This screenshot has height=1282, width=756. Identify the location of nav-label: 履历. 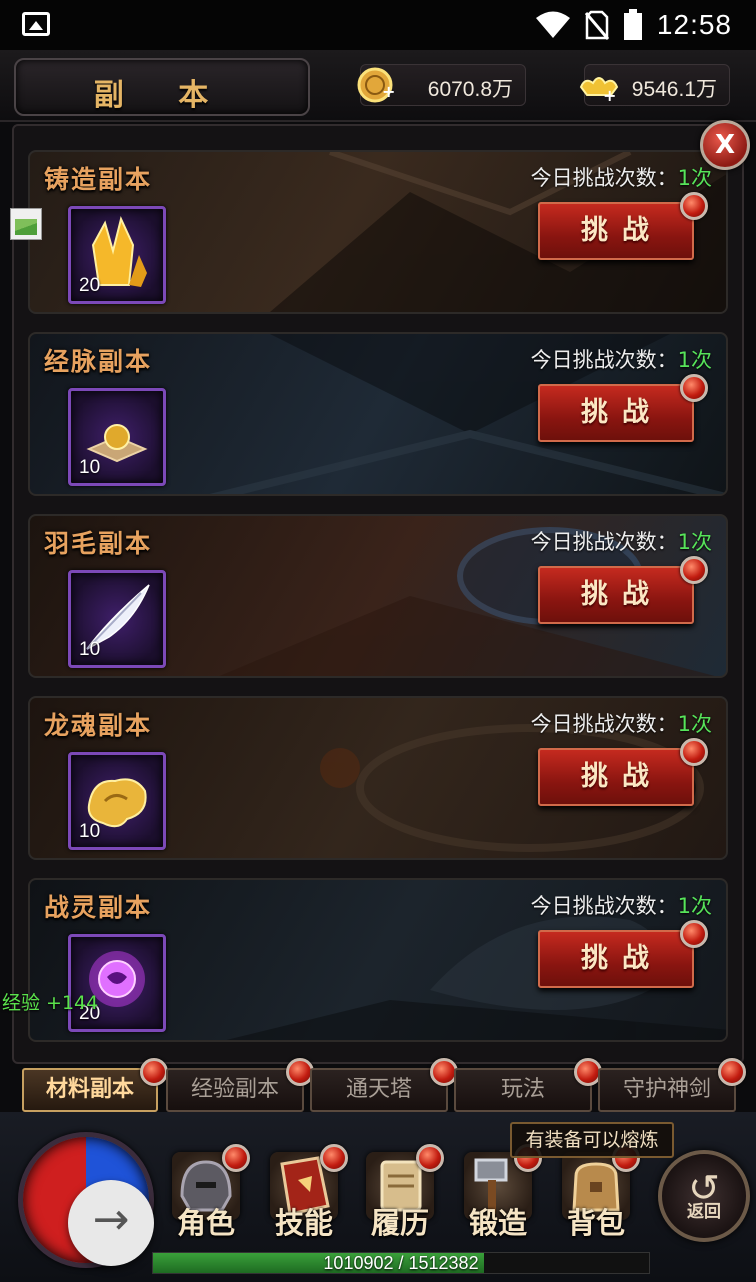
(399, 1223).